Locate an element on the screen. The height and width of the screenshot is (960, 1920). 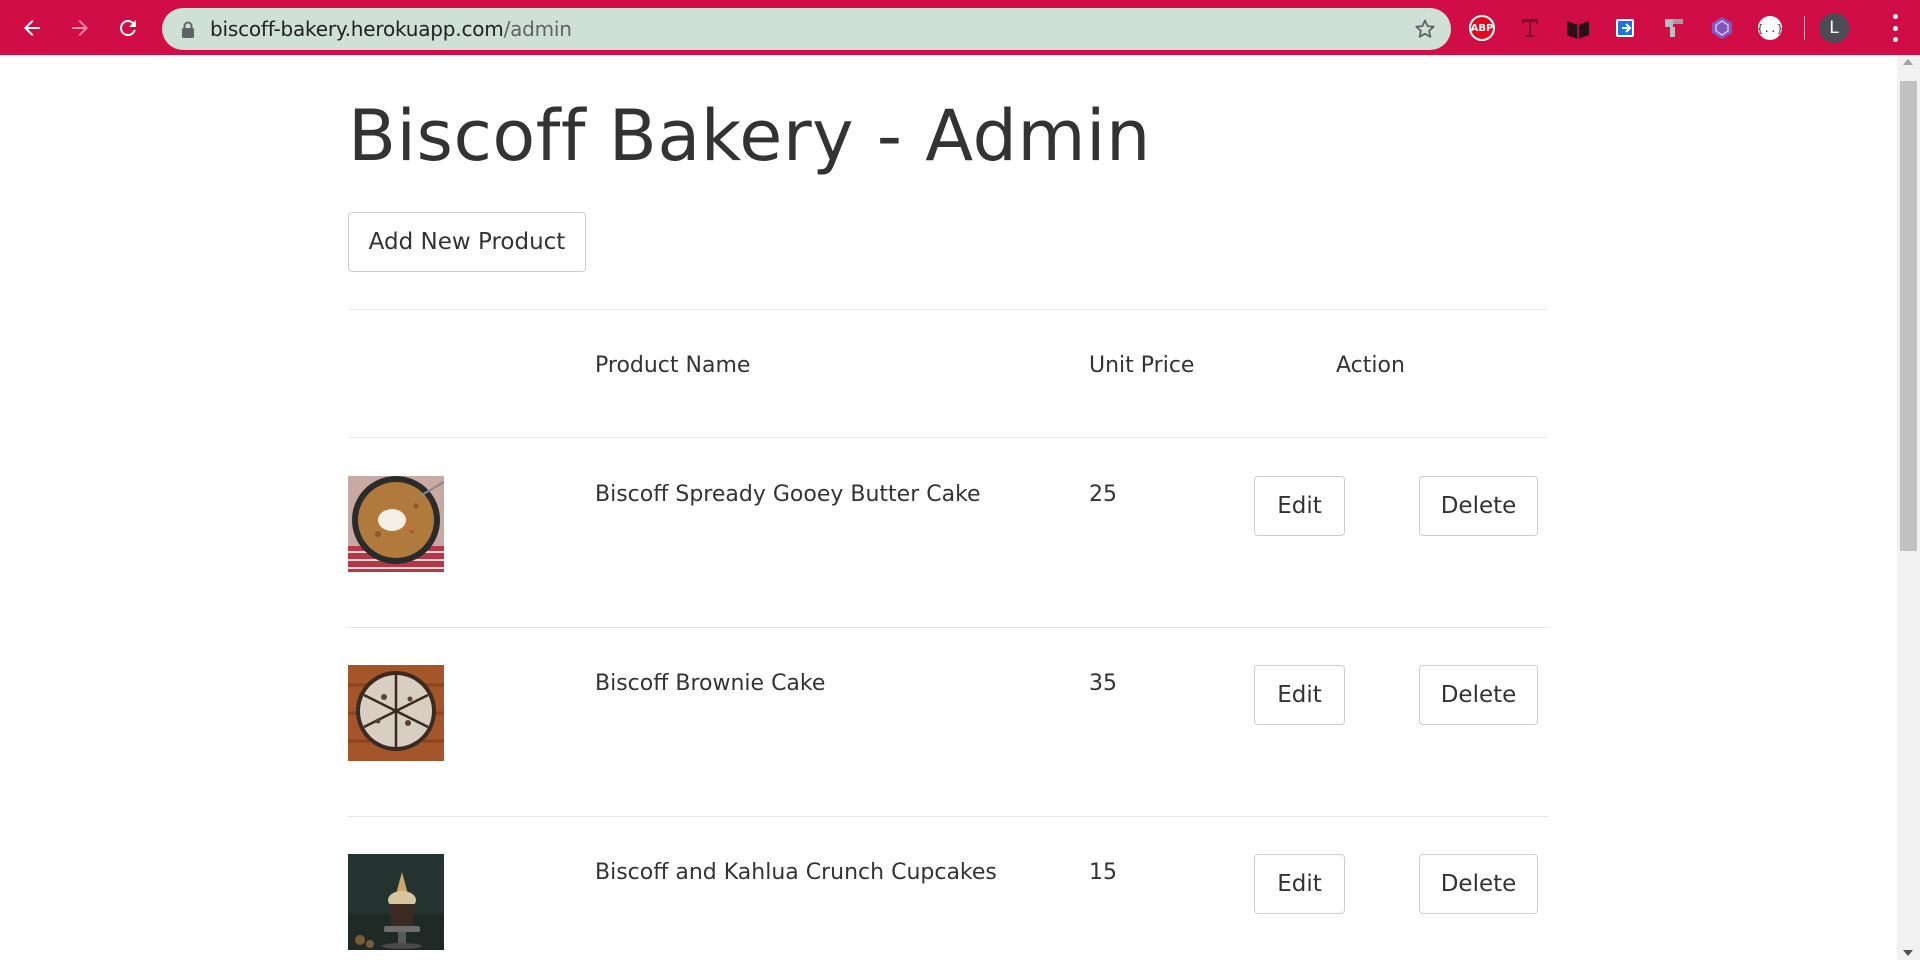
scroll-up-arrow-icon is located at coordinates (1908, 62).